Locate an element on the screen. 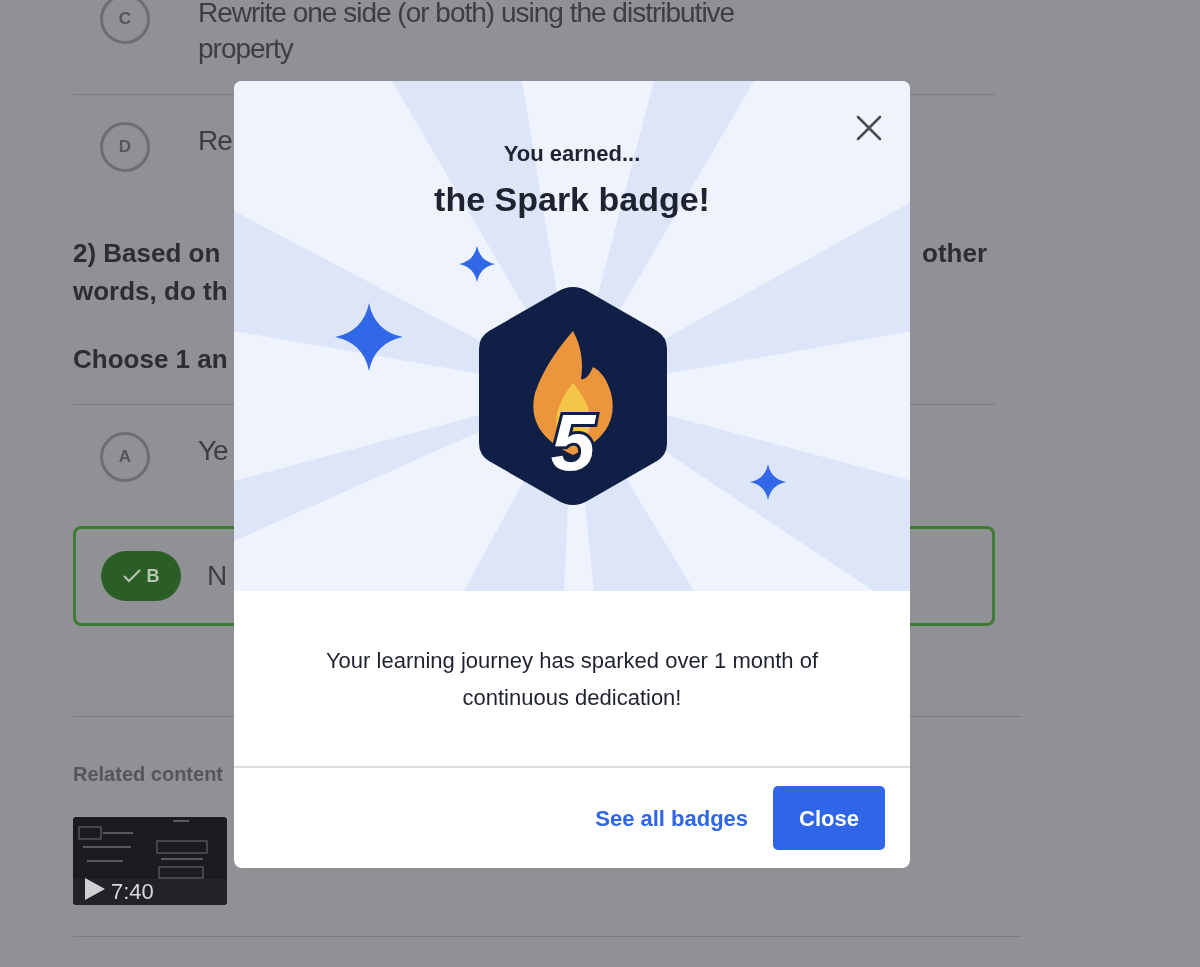 The image size is (1200, 967). see-all-badges-link: See all badges is located at coordinates (672, 818).